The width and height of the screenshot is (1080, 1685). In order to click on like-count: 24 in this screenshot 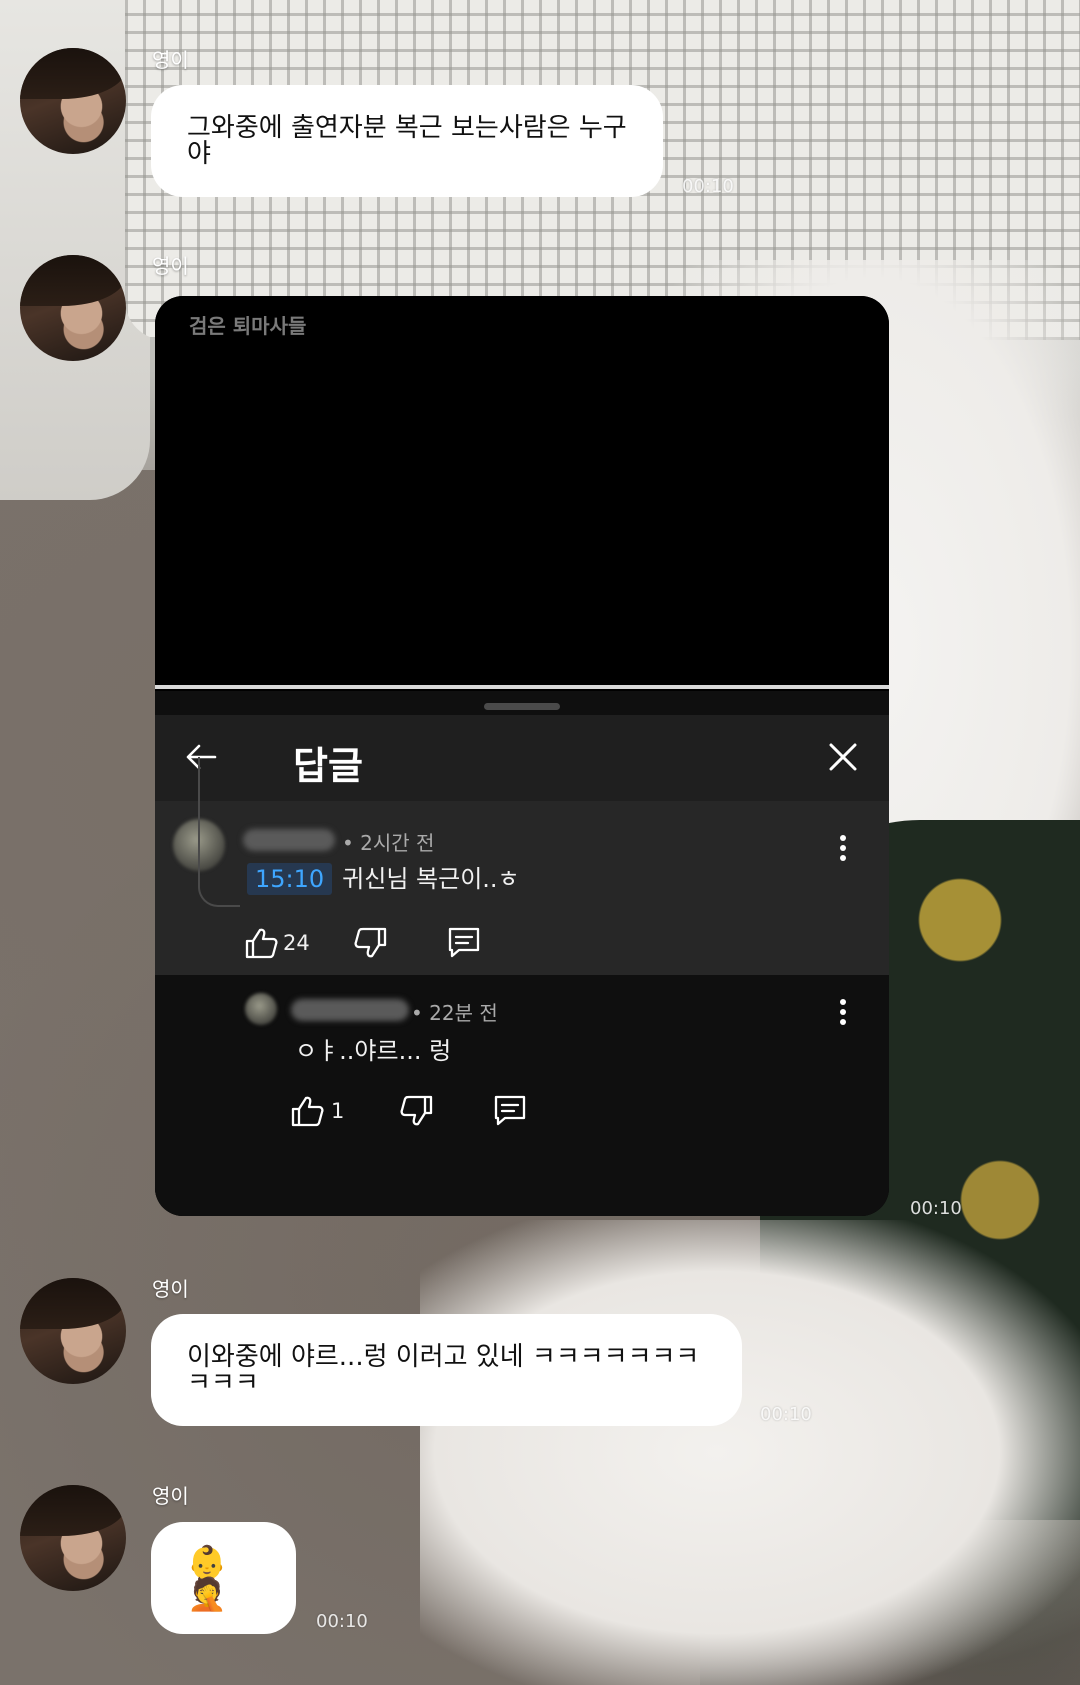, I will do `click(296, 943)`.